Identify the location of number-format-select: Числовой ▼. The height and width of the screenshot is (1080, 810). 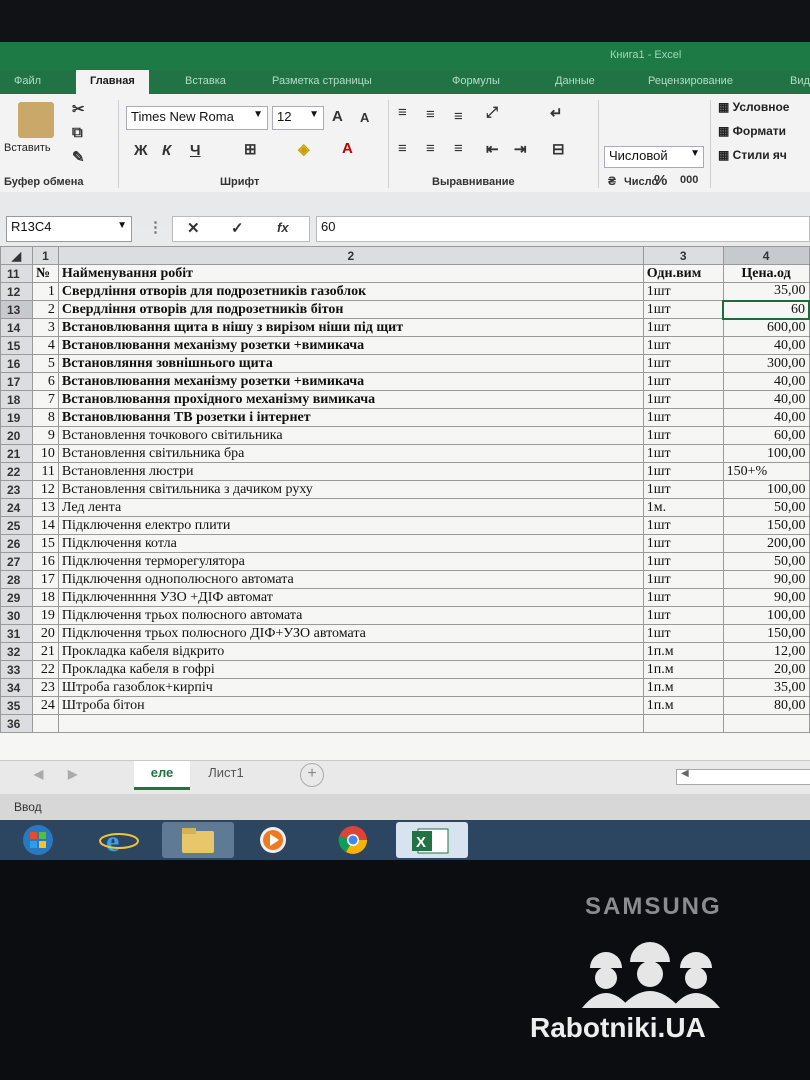
(654, 157).